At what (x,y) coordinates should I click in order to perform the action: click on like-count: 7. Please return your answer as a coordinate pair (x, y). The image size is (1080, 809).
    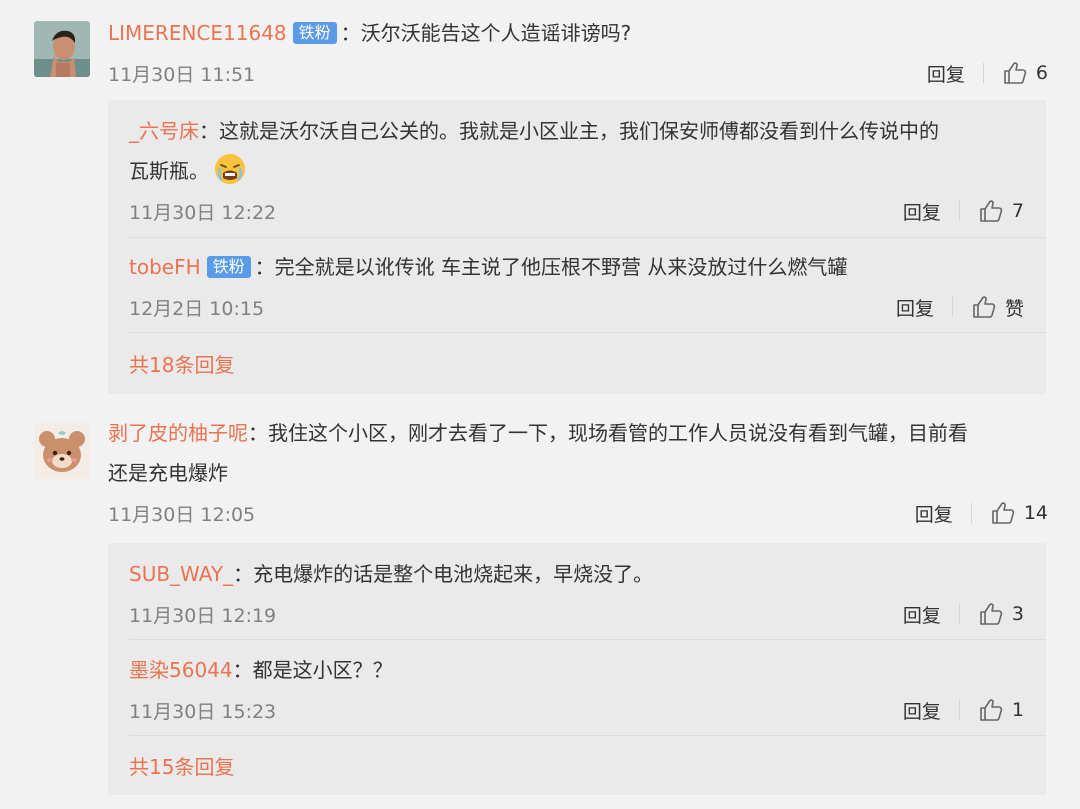
    Looking at the image, I should click on (1018, 211).